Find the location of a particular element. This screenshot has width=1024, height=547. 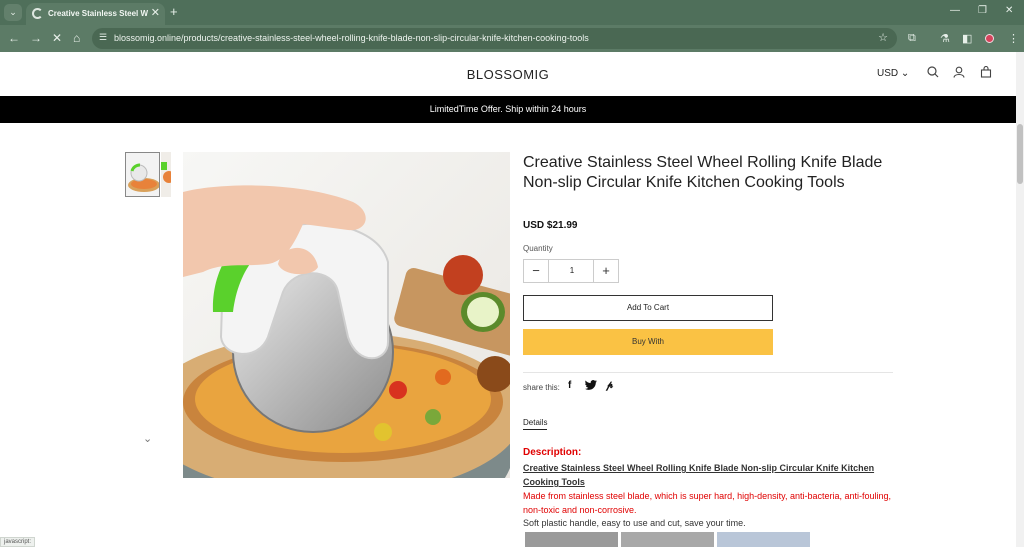

add-to-cart-button: Add To Cart is located at coordinates (648, 308).